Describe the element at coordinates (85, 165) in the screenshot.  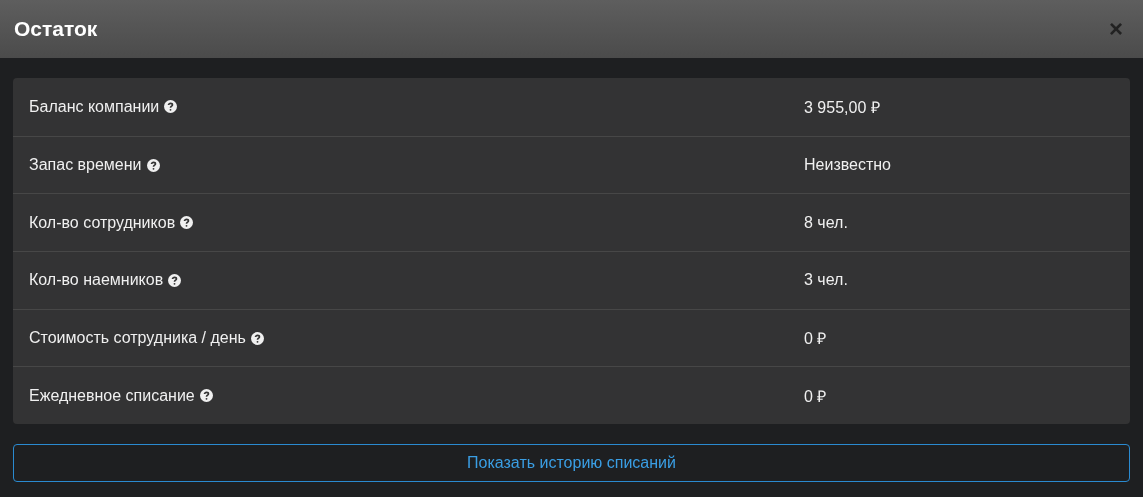
I see `row-label: Запас времени` at that location.